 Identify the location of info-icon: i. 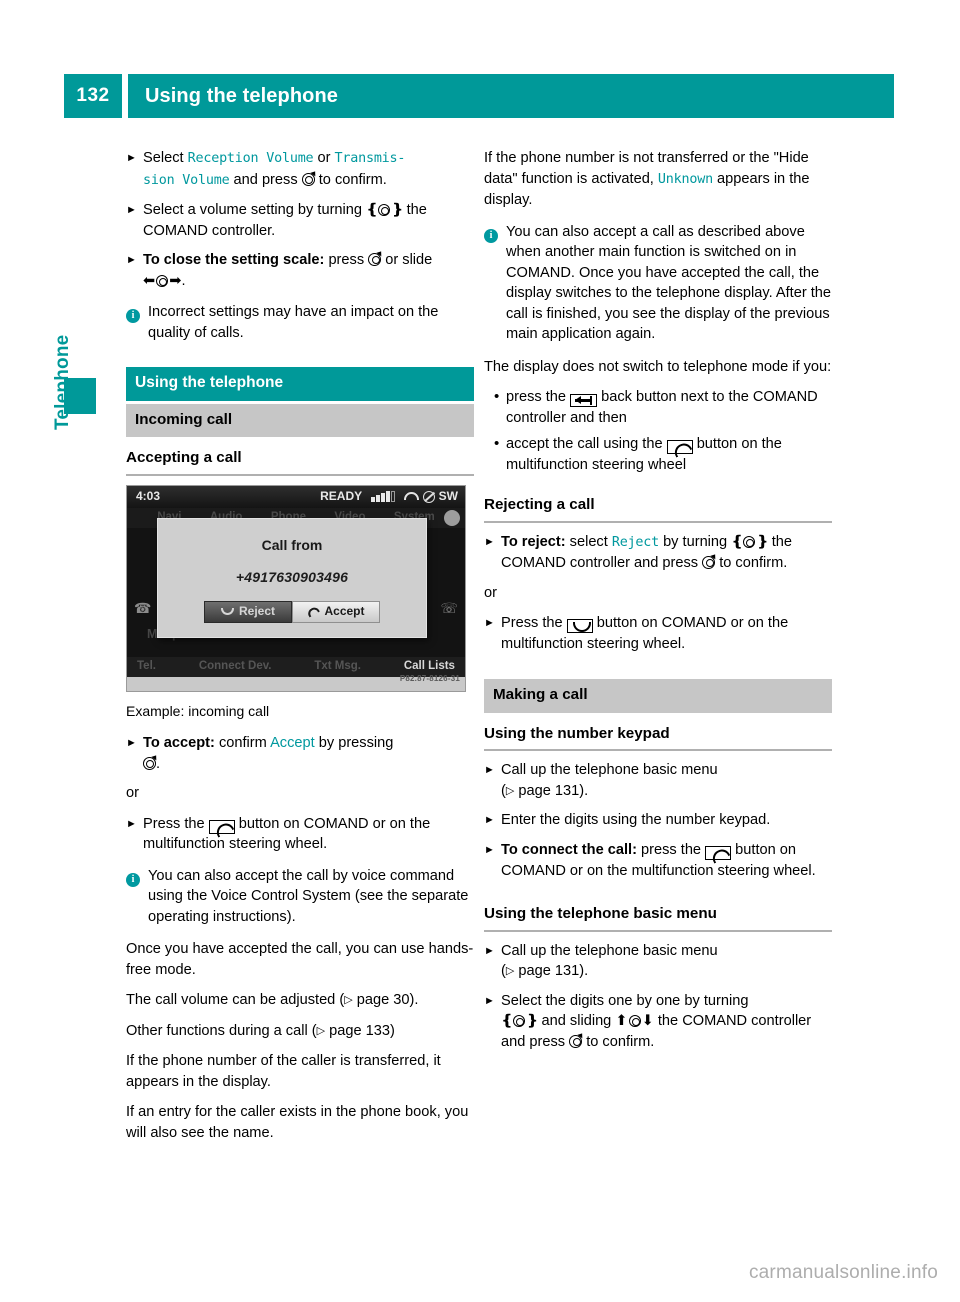
(133, 879).